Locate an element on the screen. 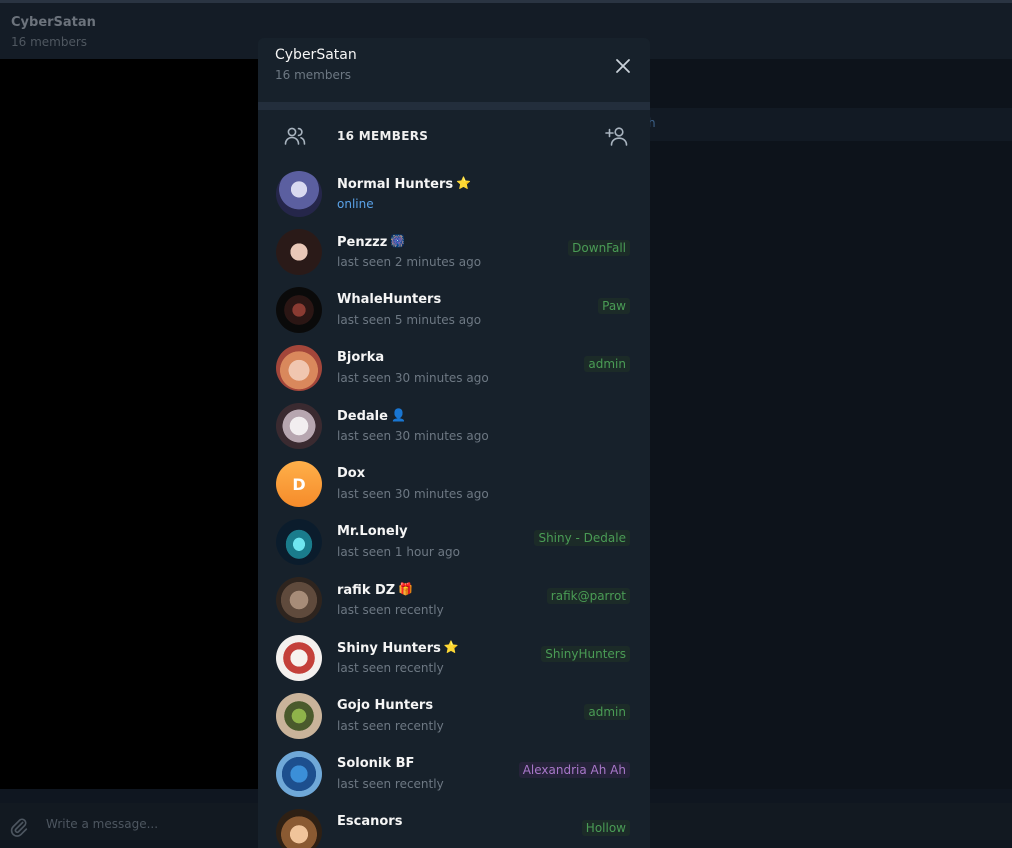  member-name: Solonik BF is located at coordinates (376, 763).